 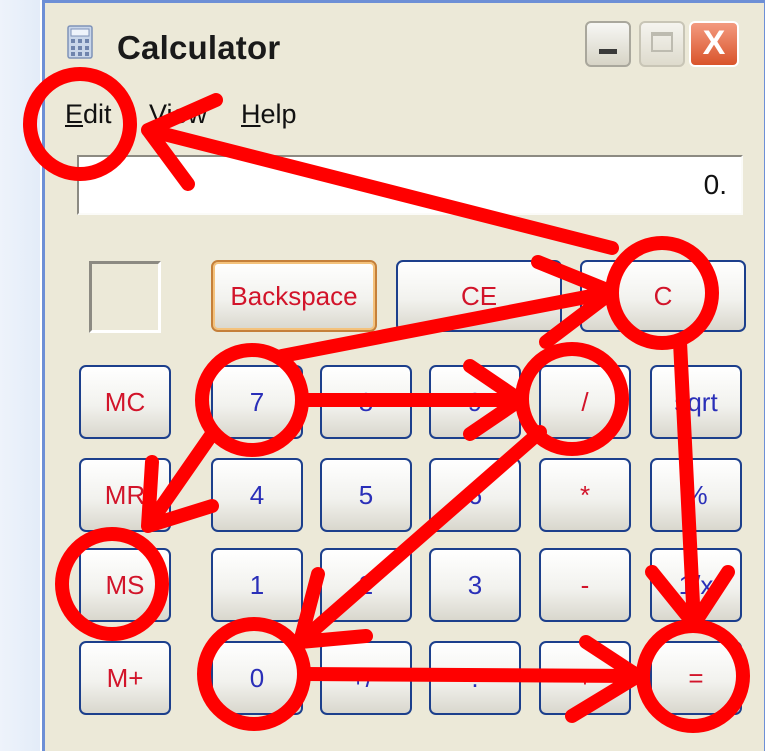 I want to click on menu-help-label: elp, so click(x=278, y=114).